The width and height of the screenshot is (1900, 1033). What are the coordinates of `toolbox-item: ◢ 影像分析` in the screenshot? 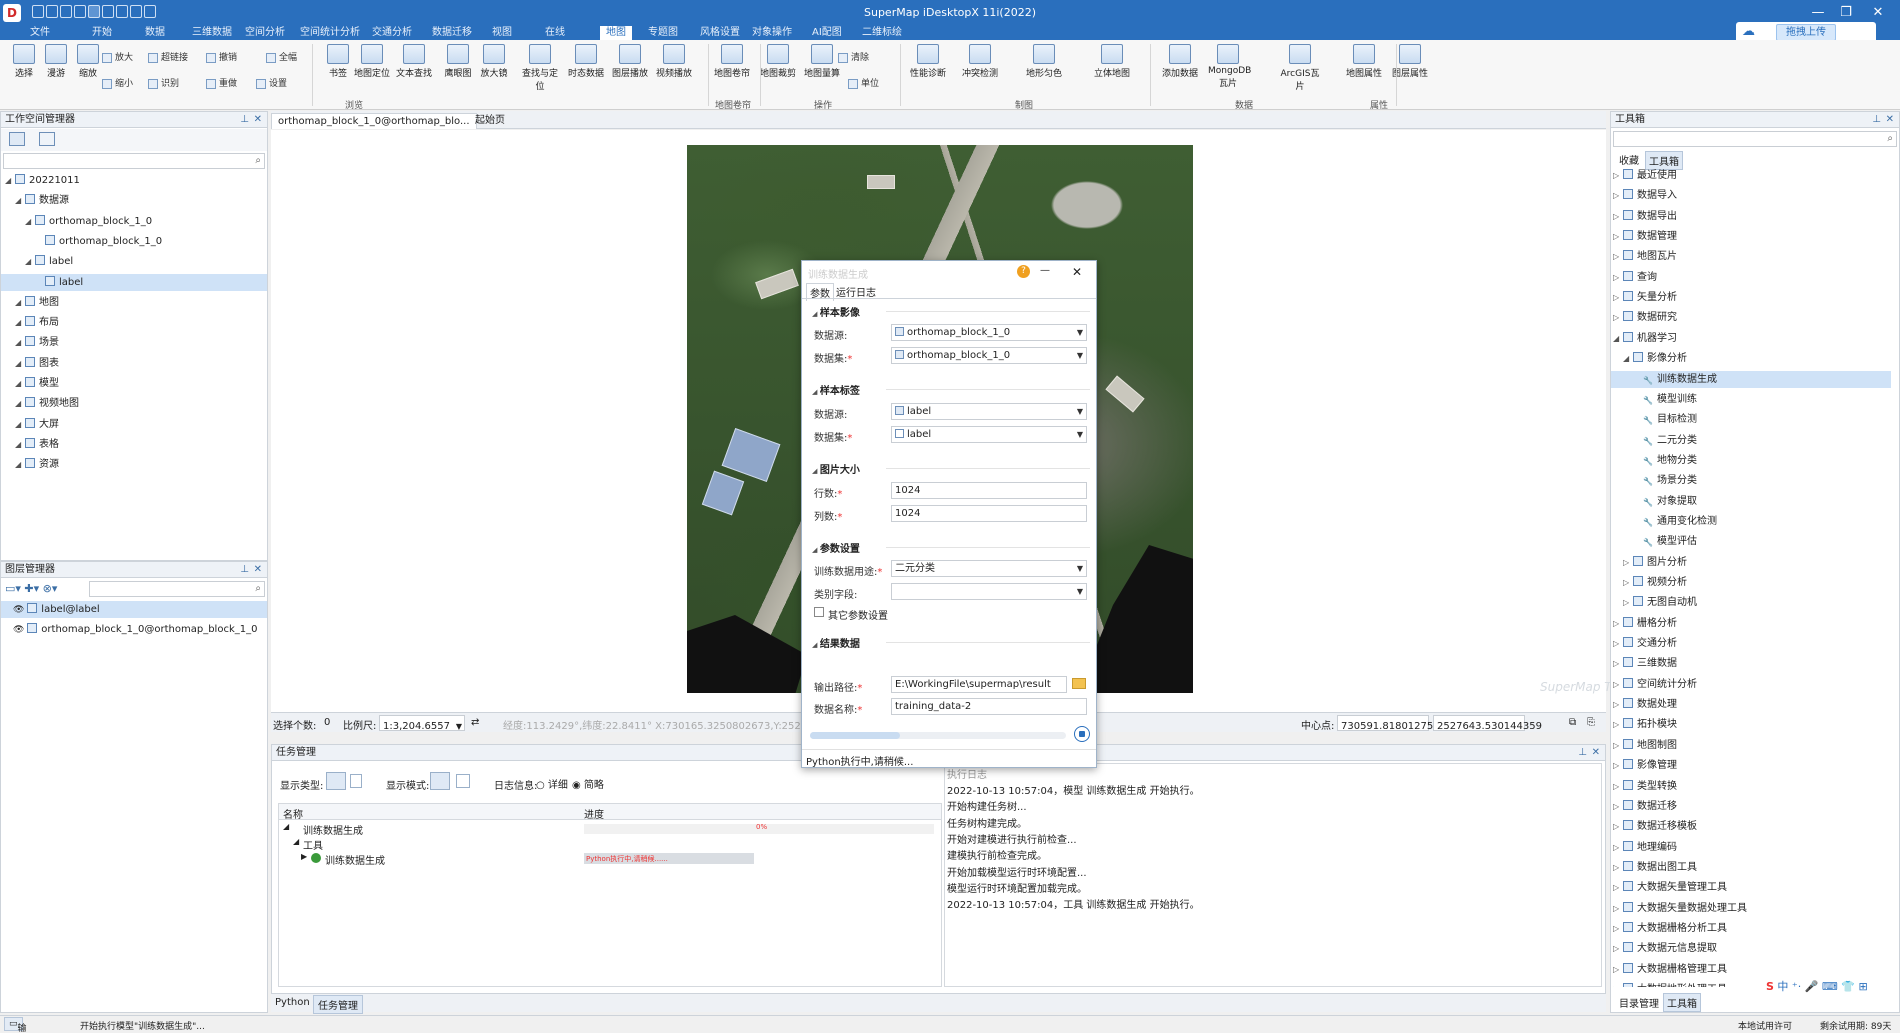 It's located at (1751, 358).